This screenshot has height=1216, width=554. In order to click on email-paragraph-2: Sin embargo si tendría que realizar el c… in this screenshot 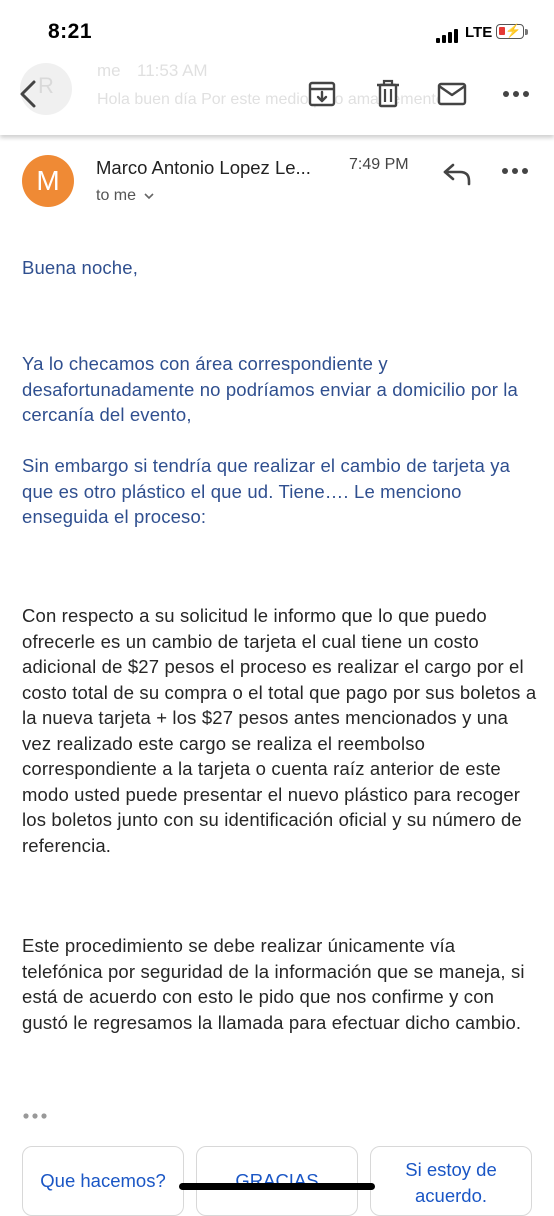, I will do `click(266, 491)`.